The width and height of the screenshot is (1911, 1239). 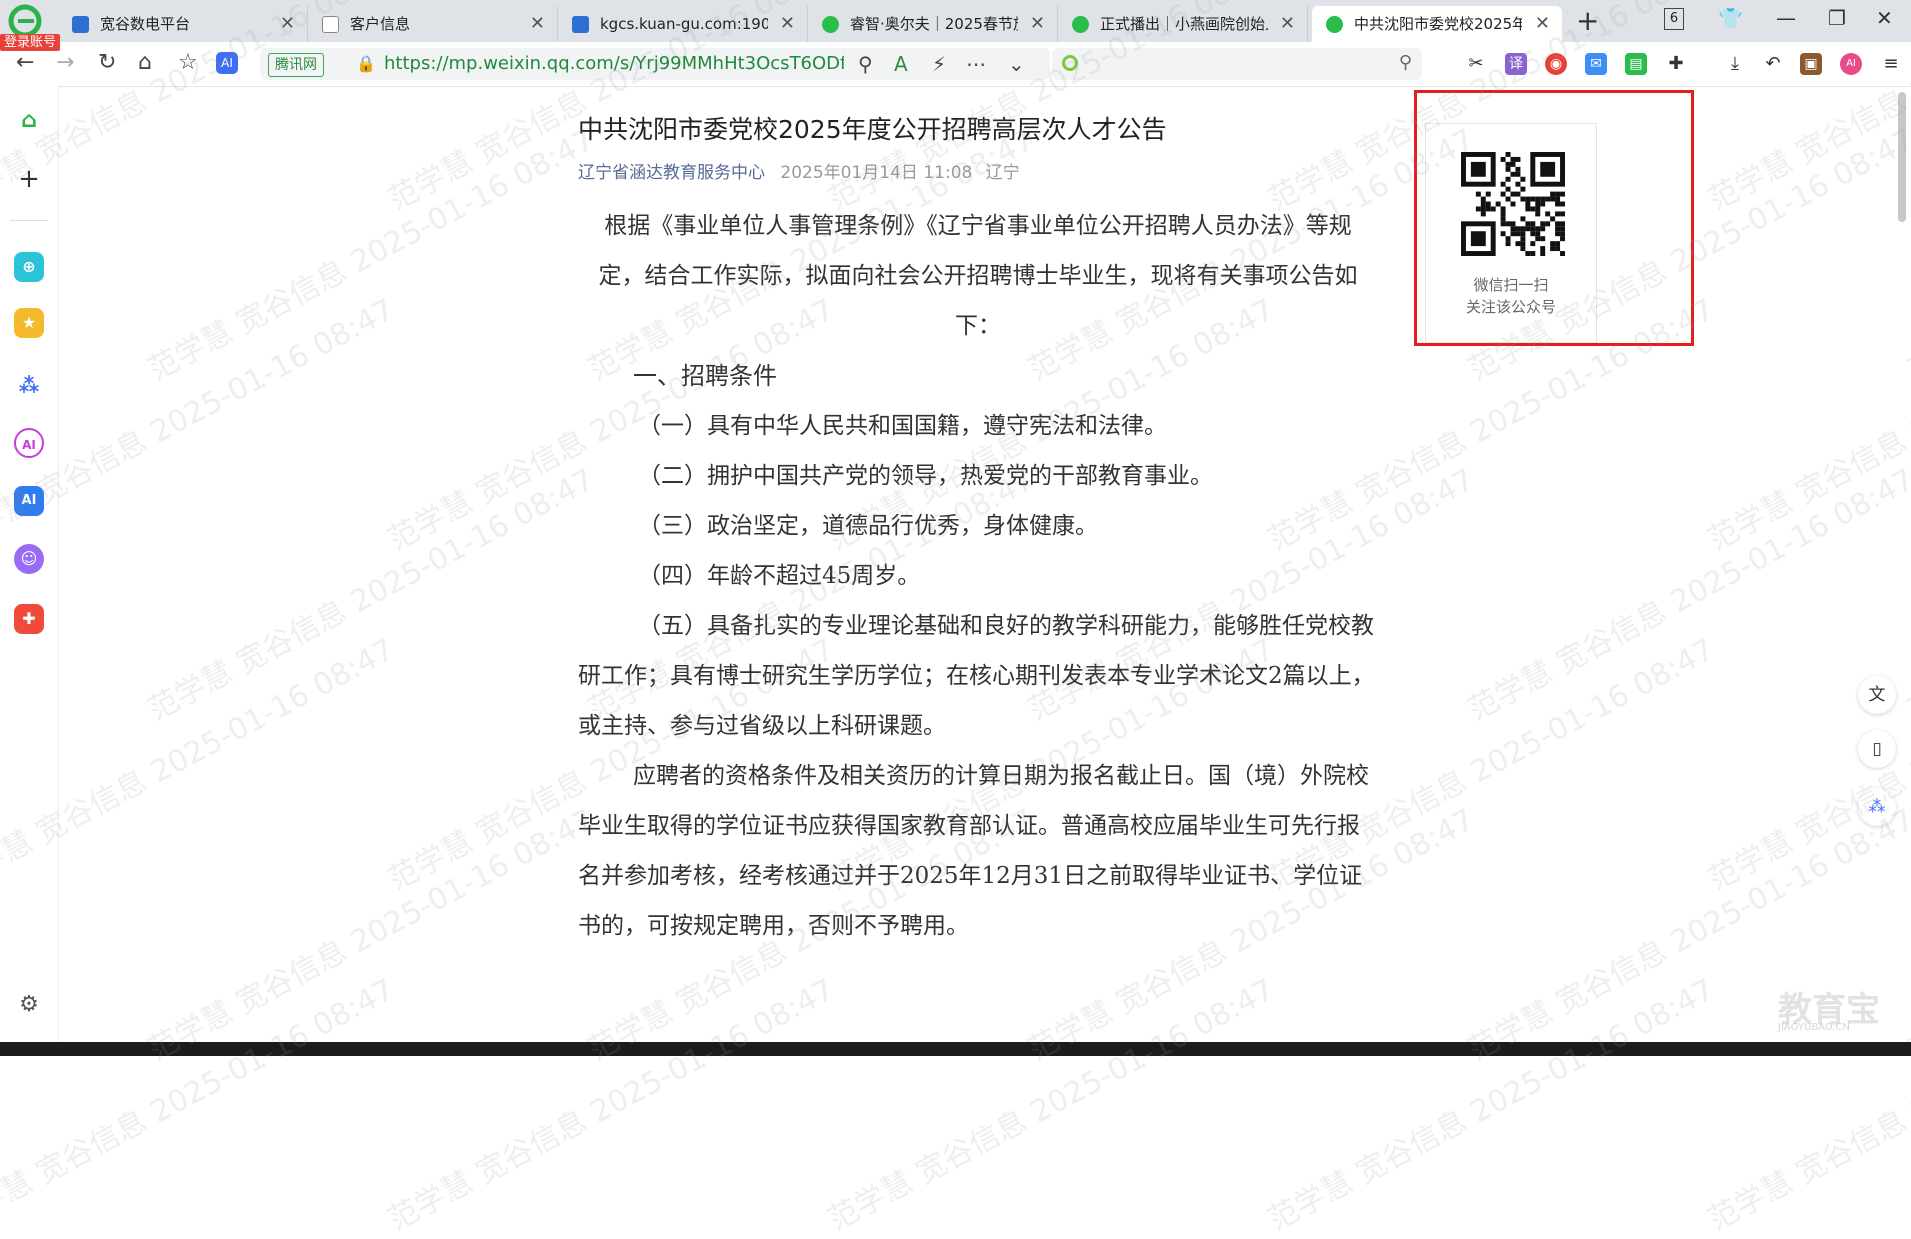 I want to click on qr-card: 微信扫一扫 关注该公众号, so click(x=1511, y=233).